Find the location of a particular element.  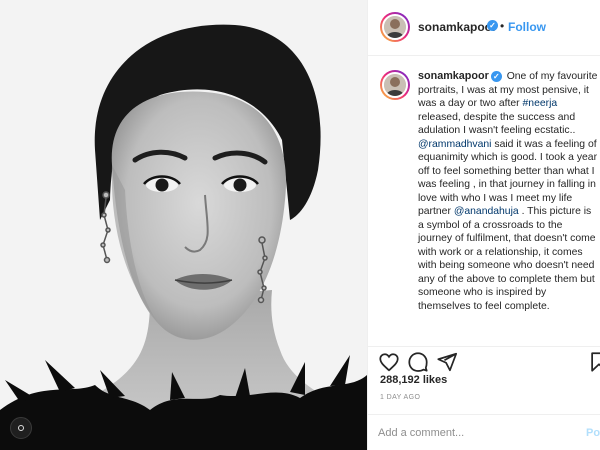

post-header: sonamkapoor ✓ • Follow is located at coordinates (484, 28).